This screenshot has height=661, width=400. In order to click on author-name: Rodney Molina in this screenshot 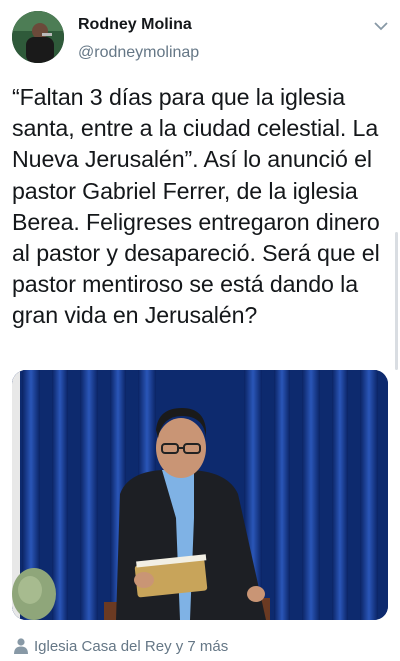, I will do `click(135, 25)`.